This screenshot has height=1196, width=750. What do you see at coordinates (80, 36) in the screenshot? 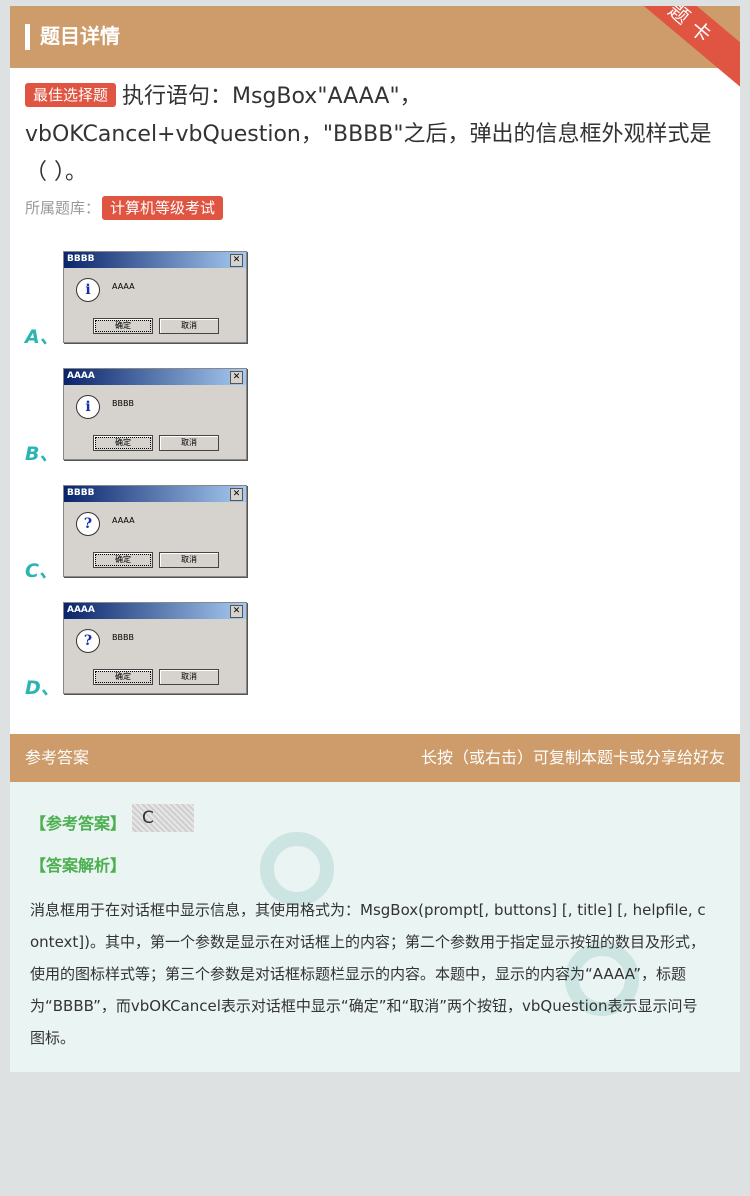
I see `page-title: 题目详情` at bounding box center [80, 36].